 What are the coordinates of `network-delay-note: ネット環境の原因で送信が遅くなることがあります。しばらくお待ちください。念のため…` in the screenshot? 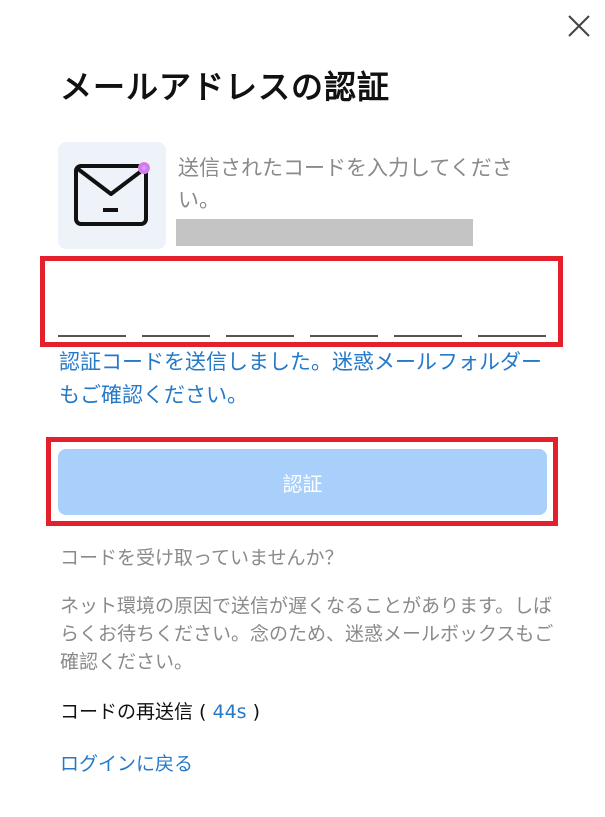 It's located at (307, 634).